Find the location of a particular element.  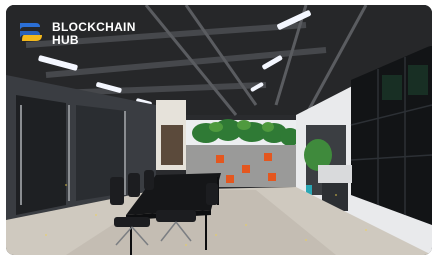

brand-name: BLOCKCHAIN HUB is located at coordinates (94, 34).